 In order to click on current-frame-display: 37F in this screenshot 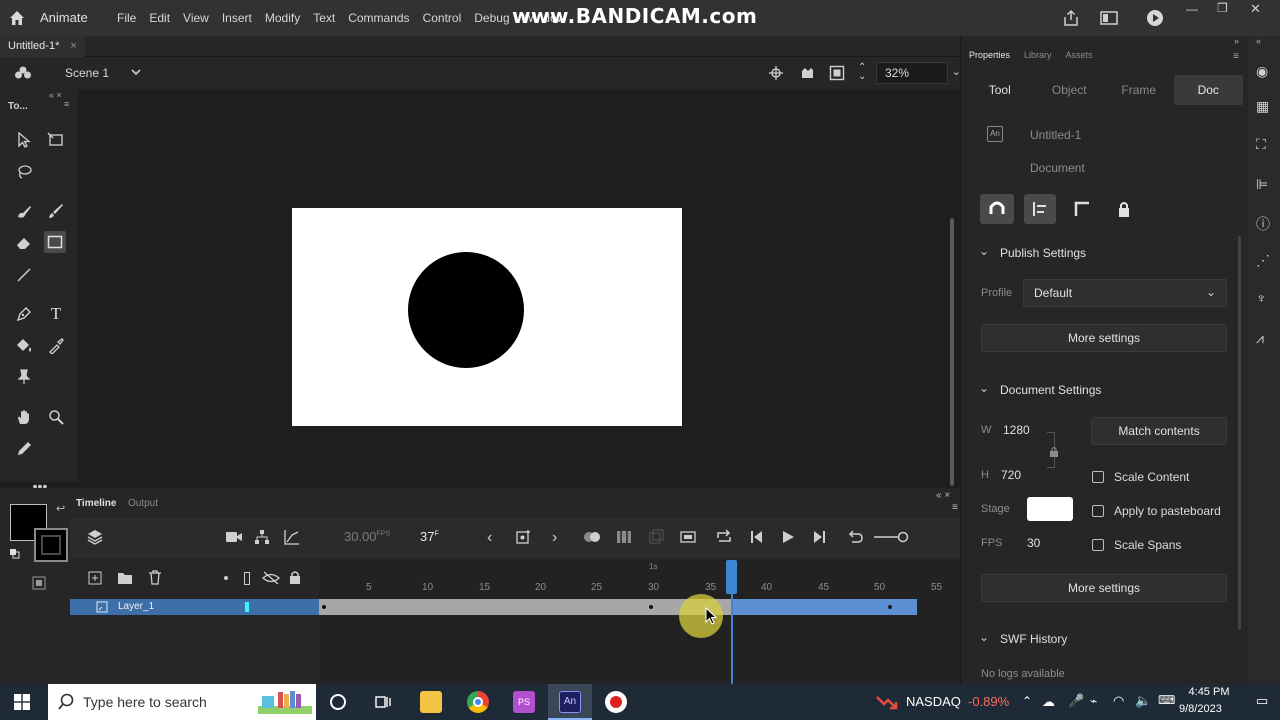, I will do `click(429, 536)`.